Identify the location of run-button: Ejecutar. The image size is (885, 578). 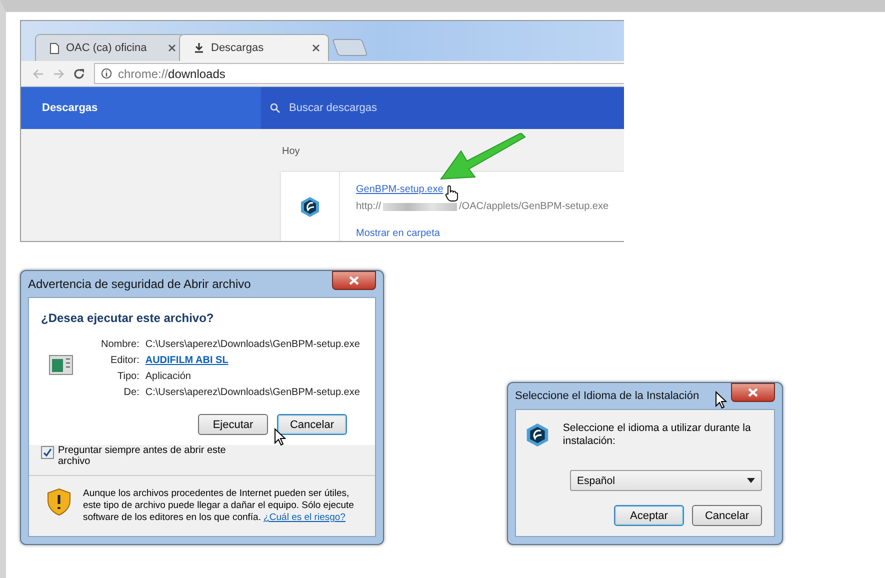
(233, 424).